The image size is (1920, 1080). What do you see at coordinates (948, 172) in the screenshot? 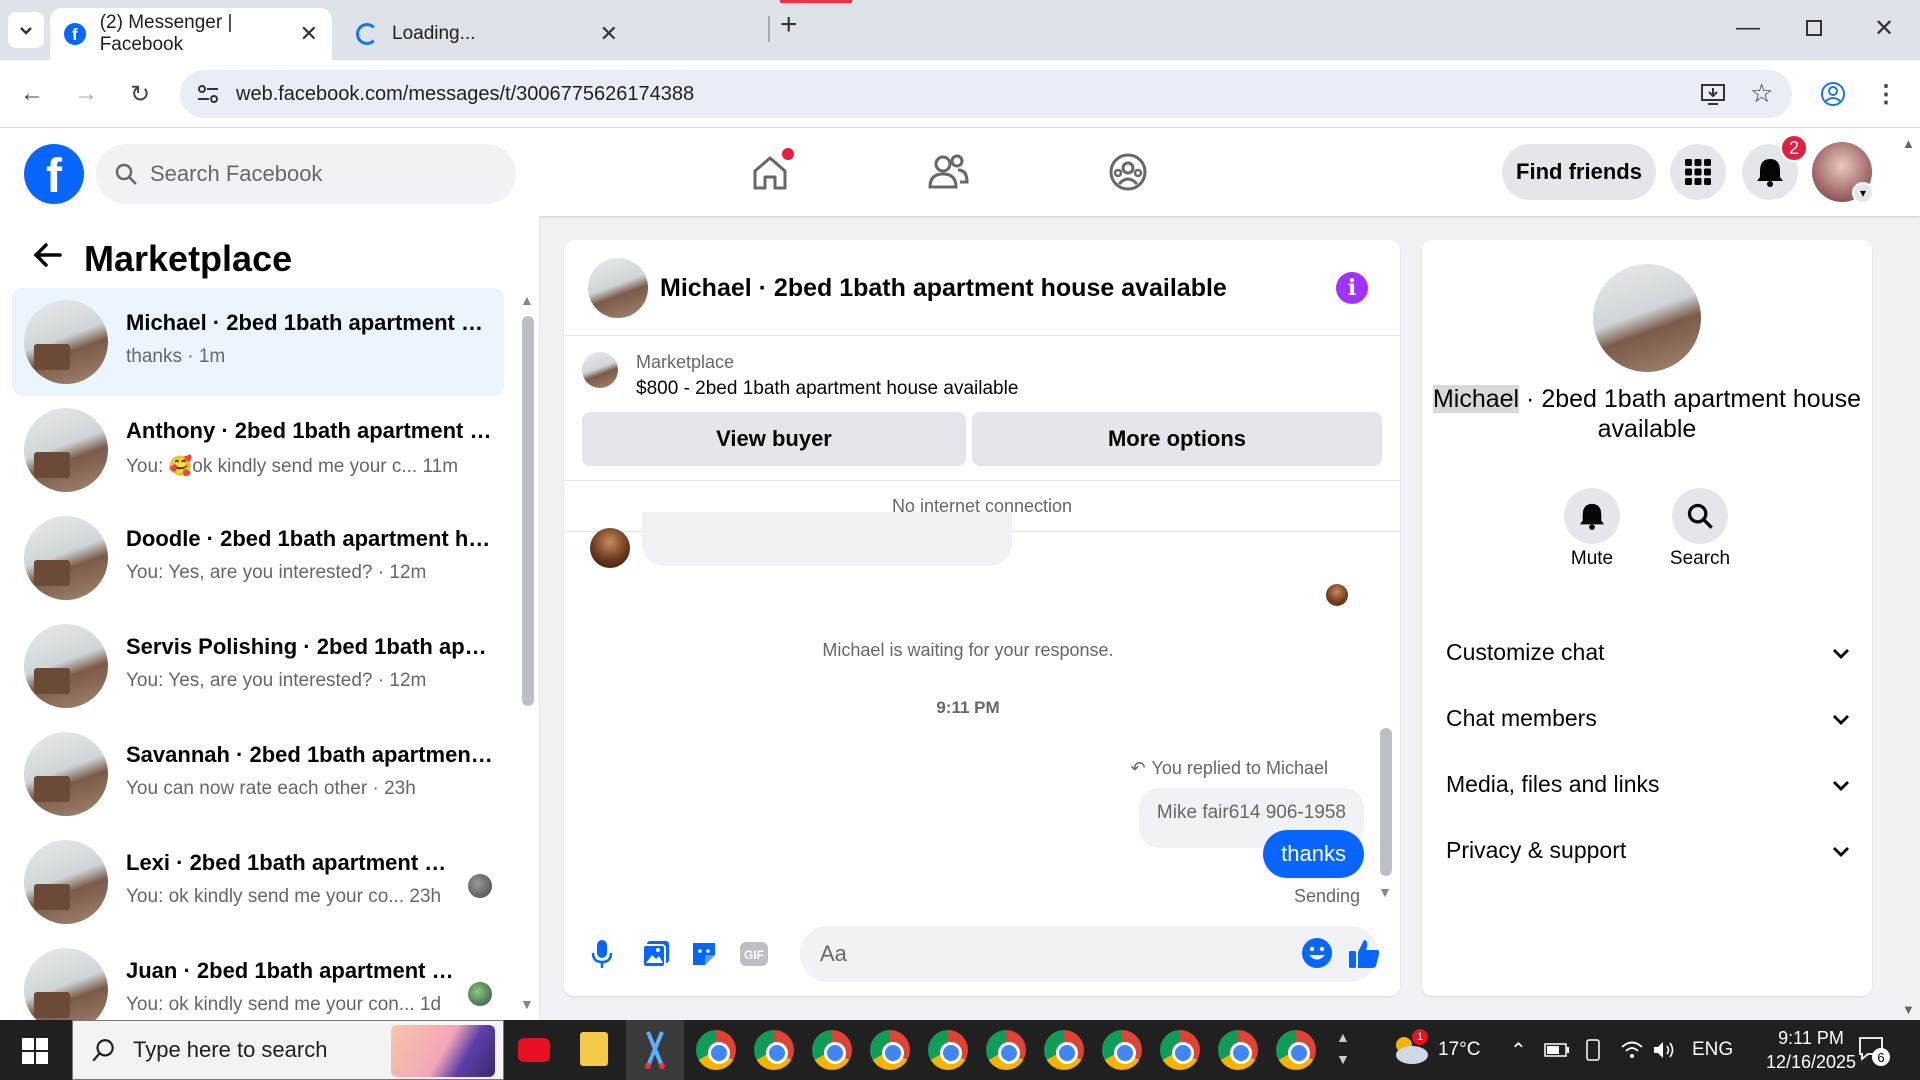
I see `friends-icon` at bounding box center [948, 172].